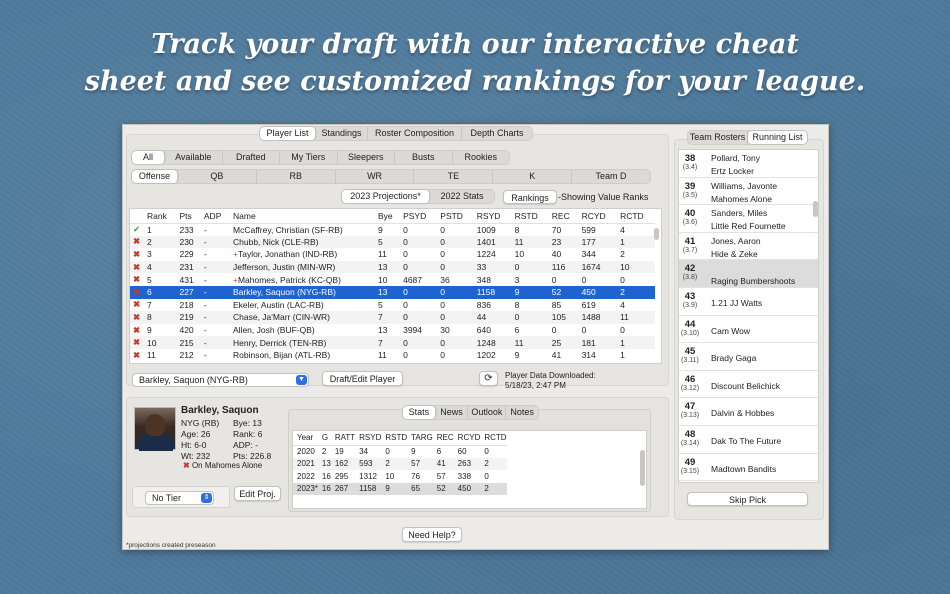  What do you see at coordinates (611, 176) in the screenshot?
I see `position-team-d: Team D` at bounding box center [611, 176].